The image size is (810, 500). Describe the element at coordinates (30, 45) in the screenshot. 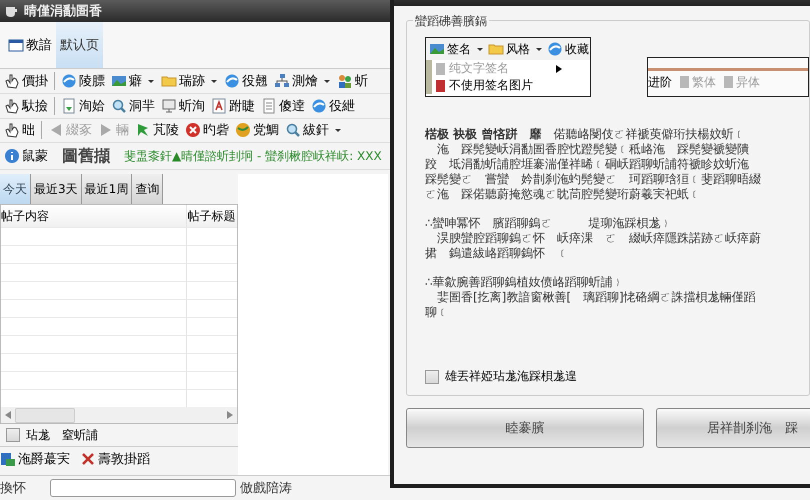

I see `page-tab: 教諳` at that location.